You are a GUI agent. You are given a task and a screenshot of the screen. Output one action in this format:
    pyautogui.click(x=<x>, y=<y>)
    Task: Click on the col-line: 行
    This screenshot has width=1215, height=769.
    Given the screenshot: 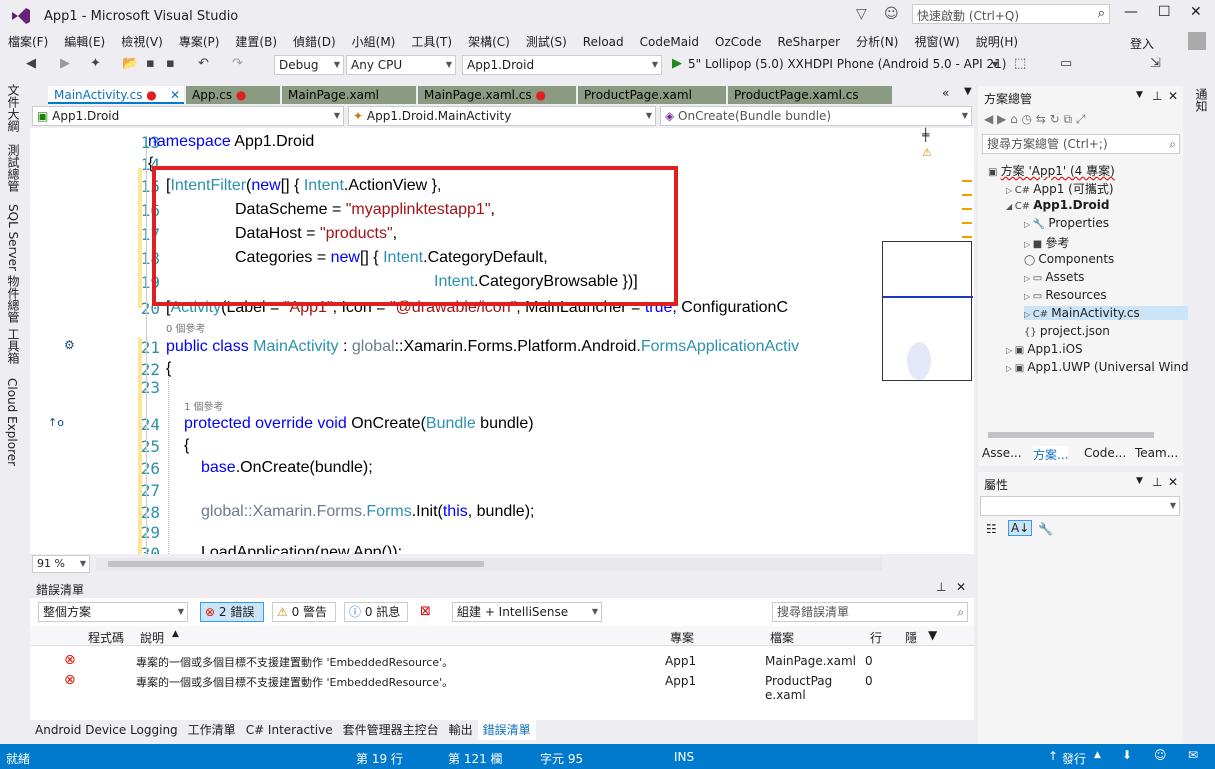 What is the action you would take?
    pyautogui.click(x=876, y=637)
    